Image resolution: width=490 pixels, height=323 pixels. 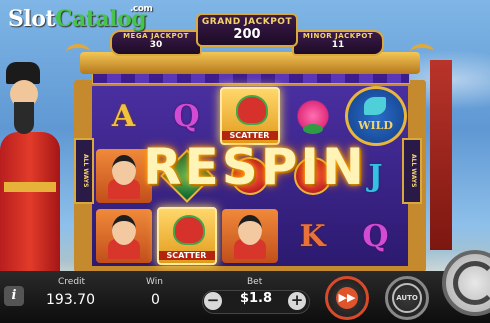 What do you see at coordinates (72, 282) in the screenshot?
I see `credit-label: Credit` at bounding box center [72, 282].